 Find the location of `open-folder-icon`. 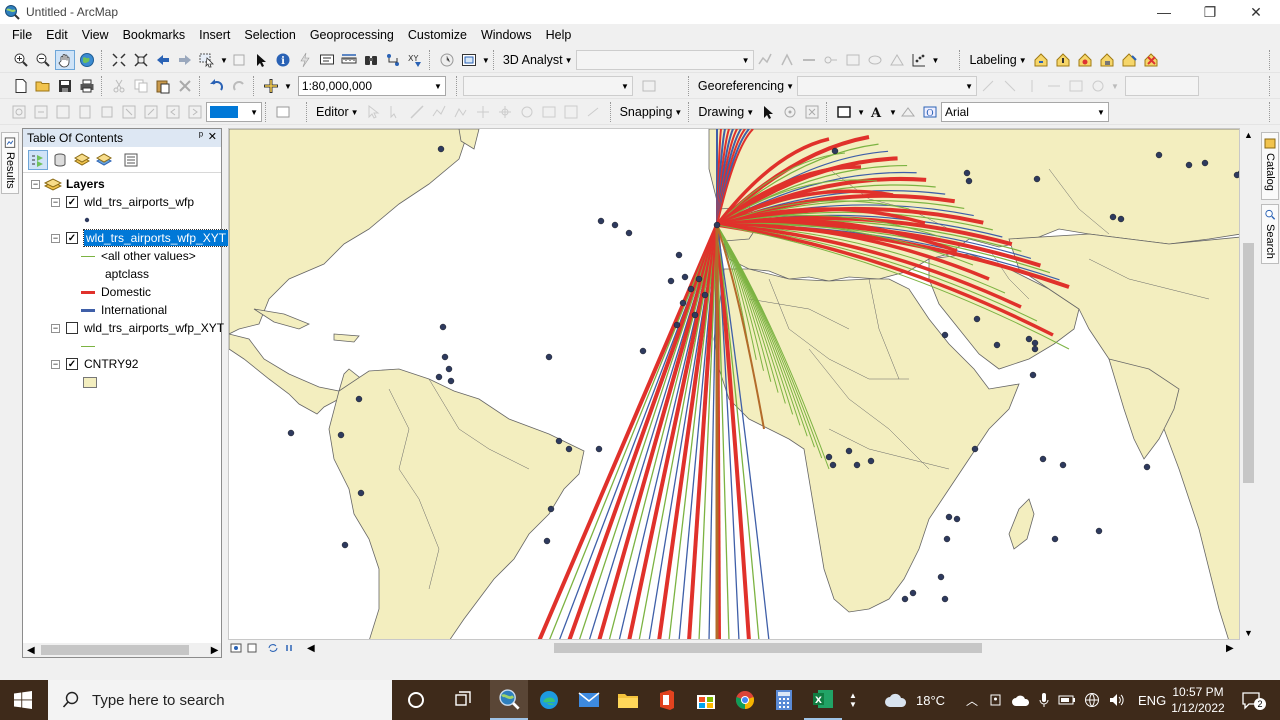

open-folder-icon is located at coordinates (43, 86).